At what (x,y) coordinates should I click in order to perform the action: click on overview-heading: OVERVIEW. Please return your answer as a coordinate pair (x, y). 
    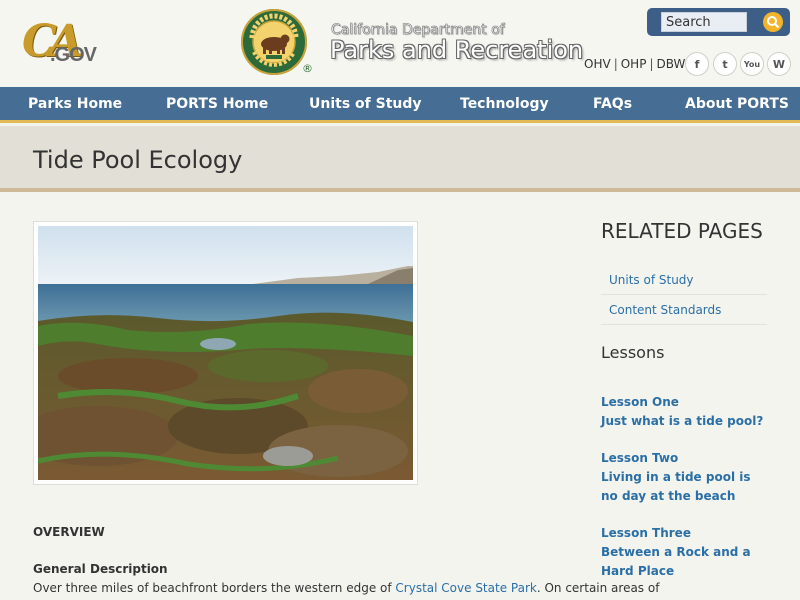
    Looking at the image, I should click on (69, 532).